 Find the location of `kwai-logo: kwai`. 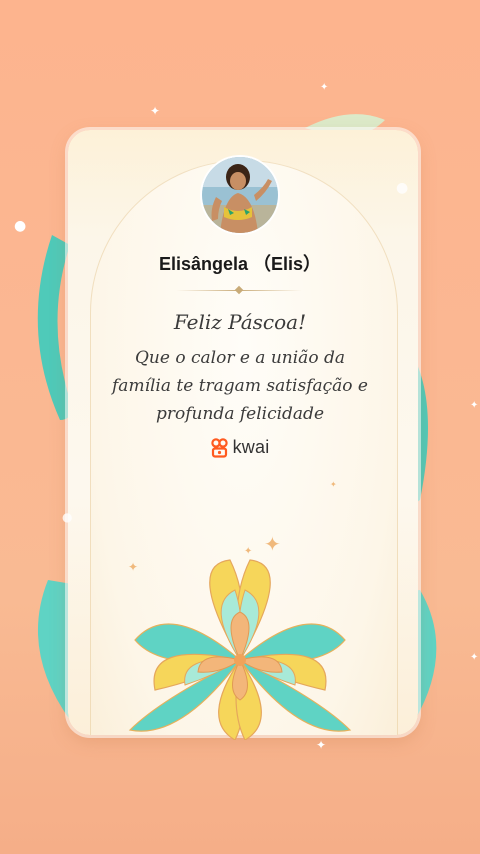

kwai-logo: kwai is located at coordinates (240, 447).